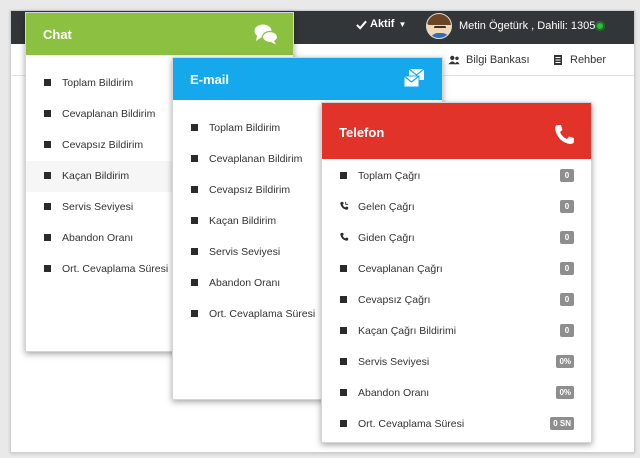 This screenshot has height=458, width=640. Describe the element at coordinates (159, 34) in the screenshot. I see `chat-card-header: Chat` at that location.